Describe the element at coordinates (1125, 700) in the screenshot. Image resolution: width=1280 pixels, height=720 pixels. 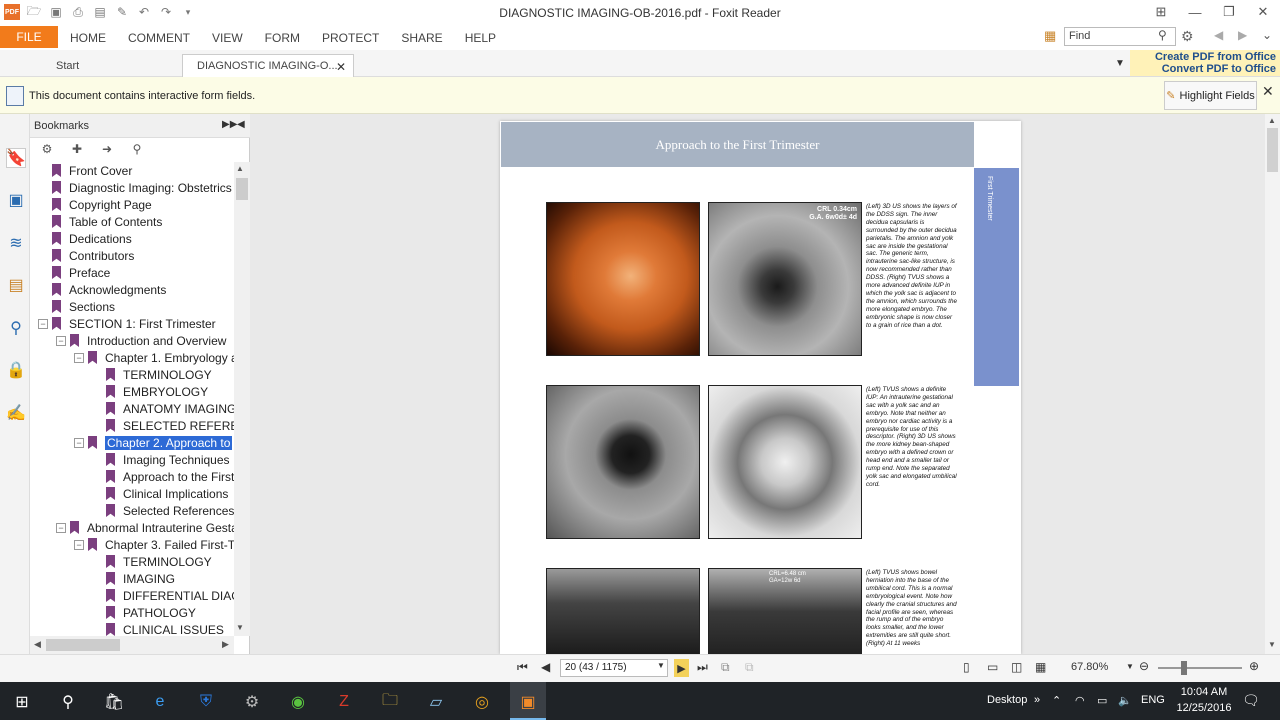
I see `volume-icon: 🔈` at that location.